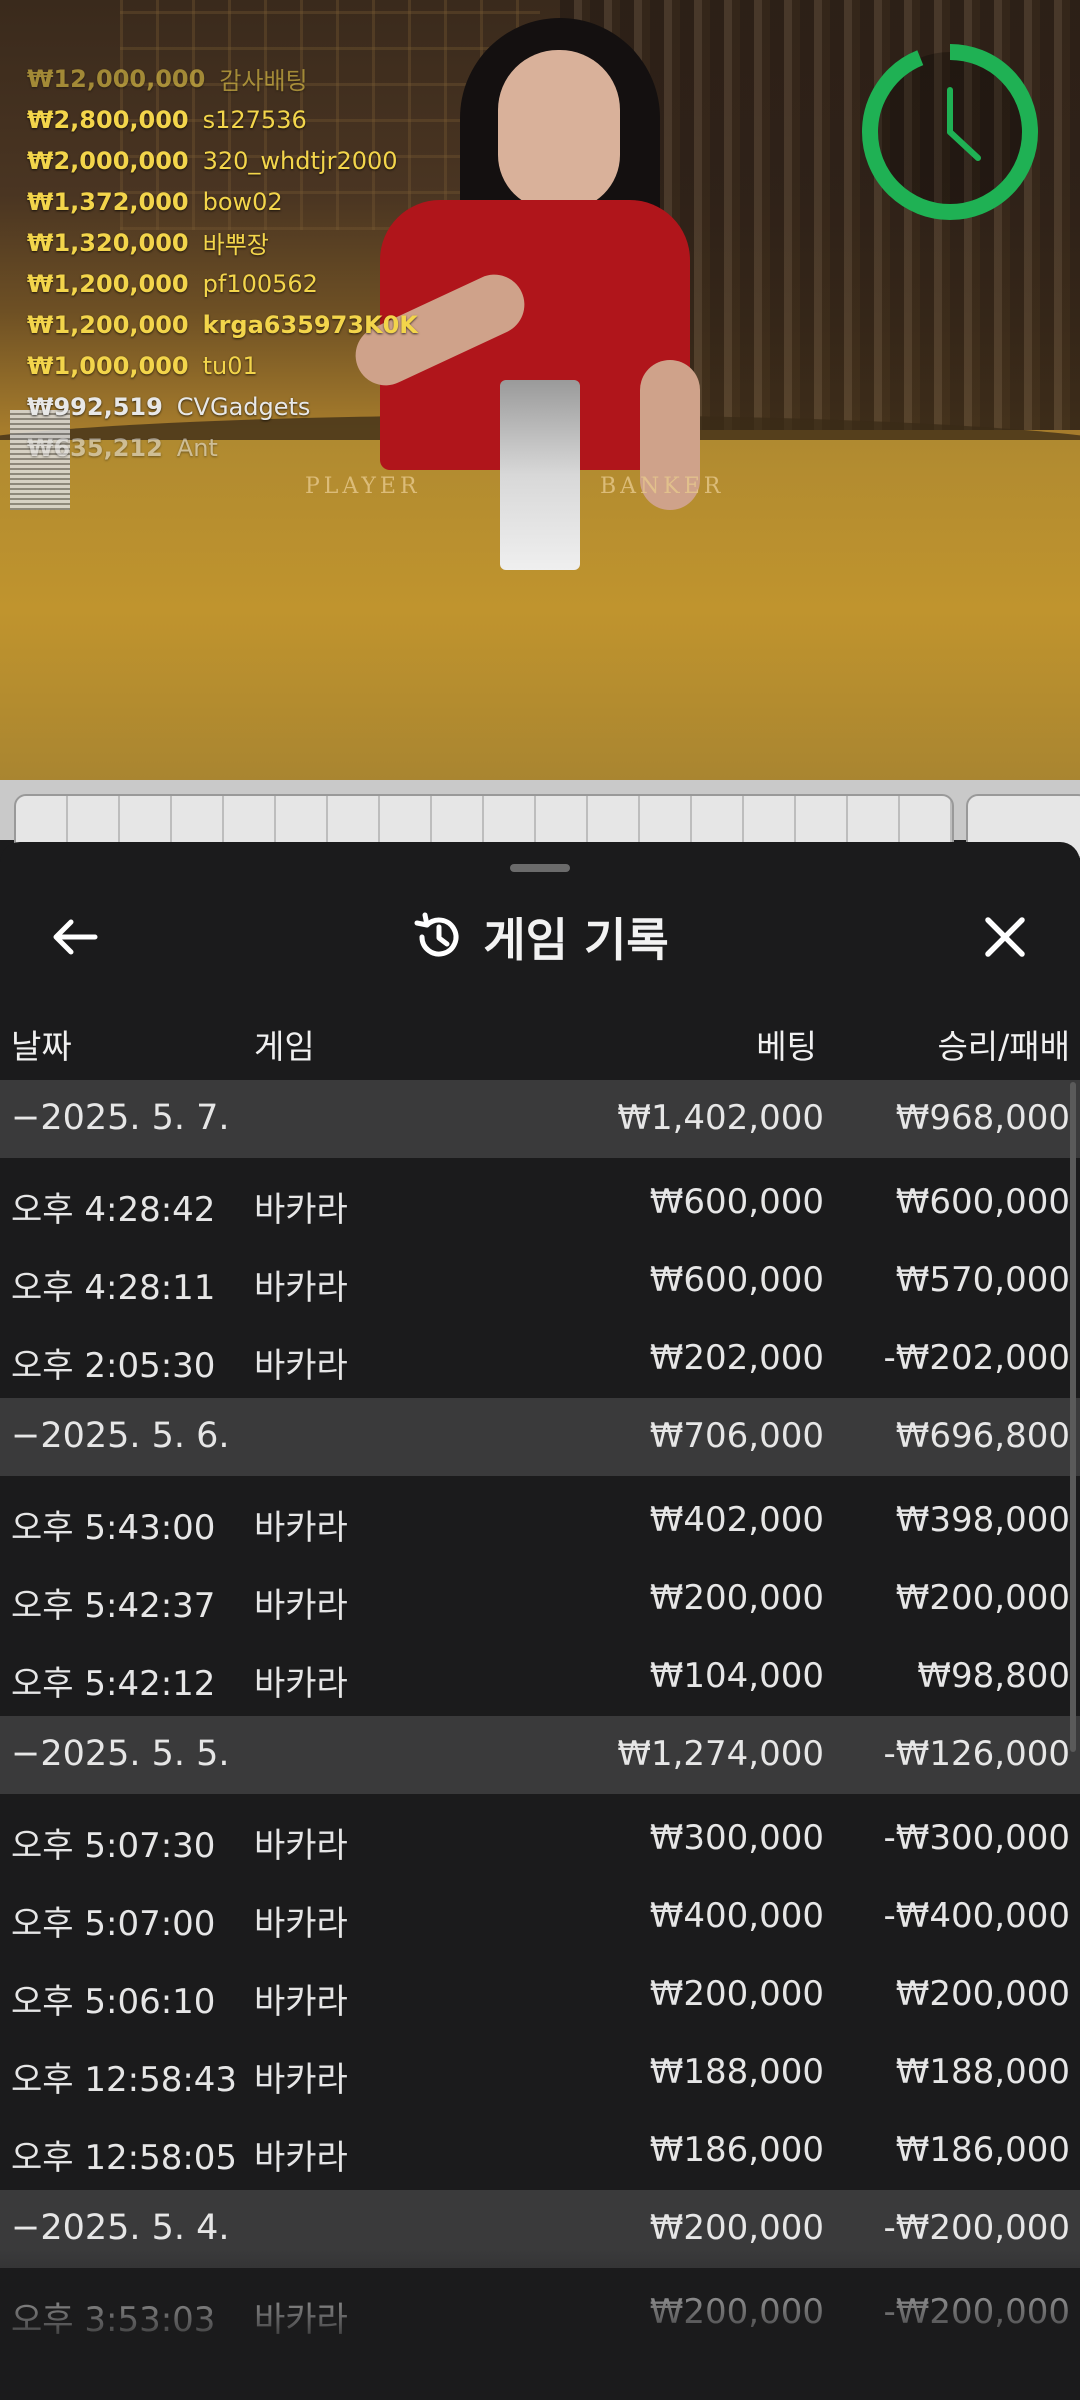  What do you see at coordinates (540, 1119) in the screenshot?
I see `date-group-row: −2025. 5. 7. ₩1,402,000 ₩968,000` at bounding box center [540, 1119].